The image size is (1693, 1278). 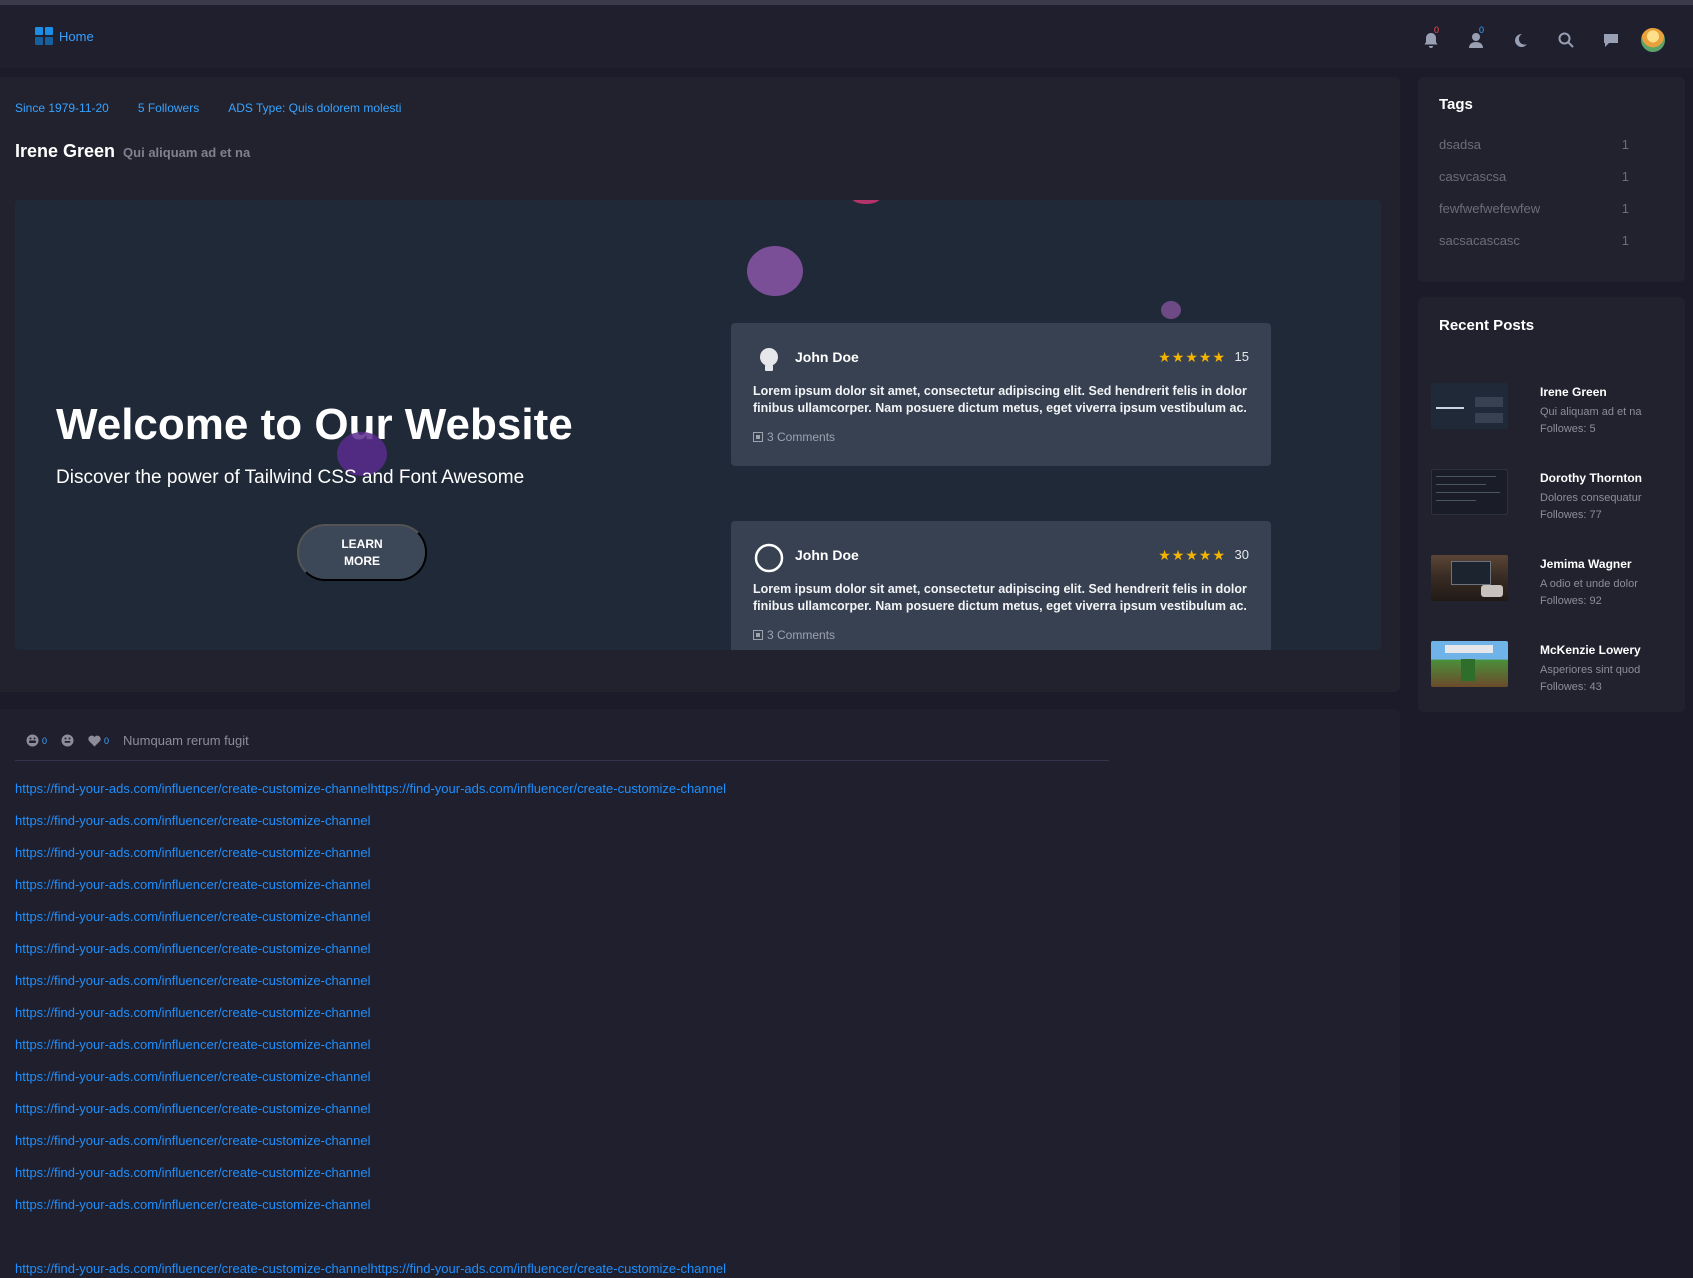 I want to click on smile-emoji-icon, so click(x=67, y=740).